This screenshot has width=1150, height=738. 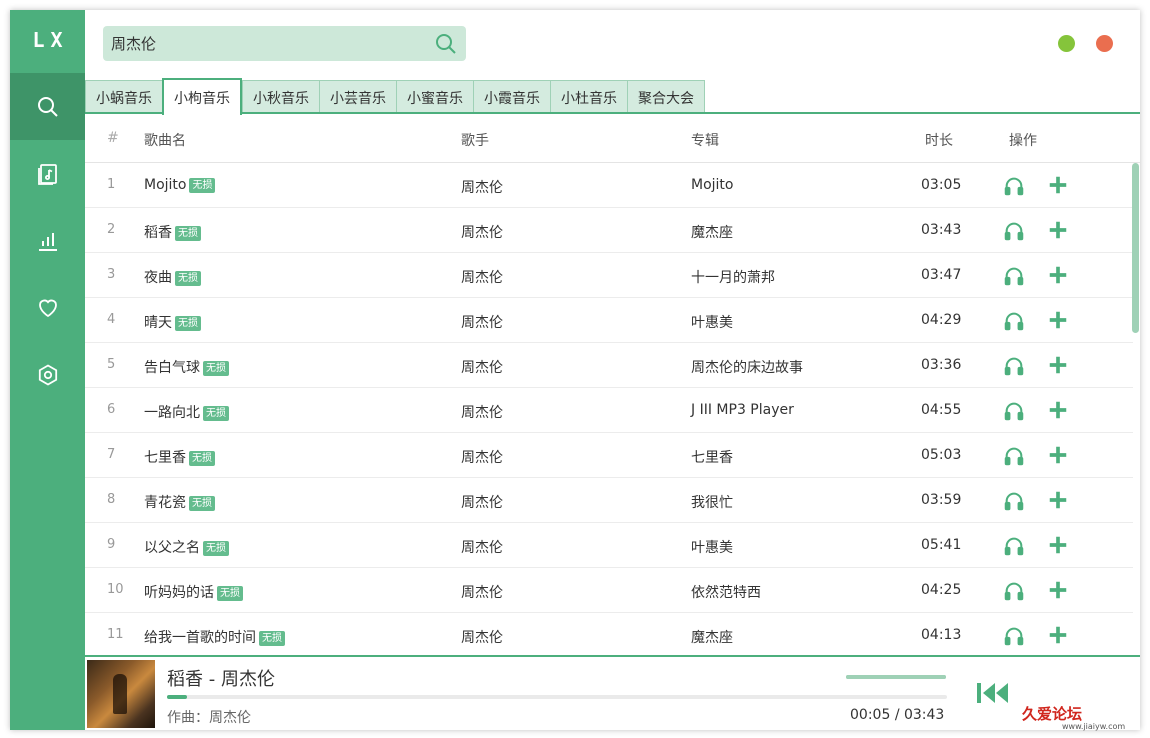 I want to click on header-num: #, so click(x=113, y=138).